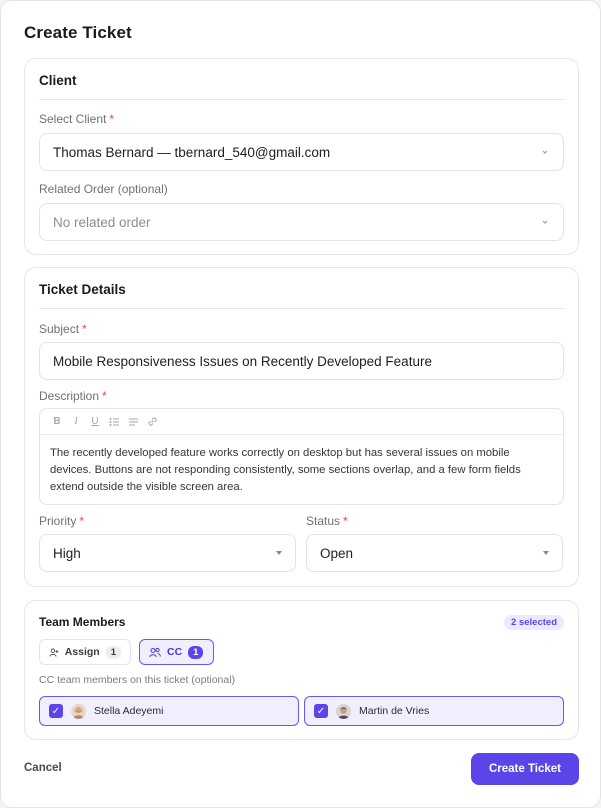  I want to click on status-select: Open, so click(434, 553).